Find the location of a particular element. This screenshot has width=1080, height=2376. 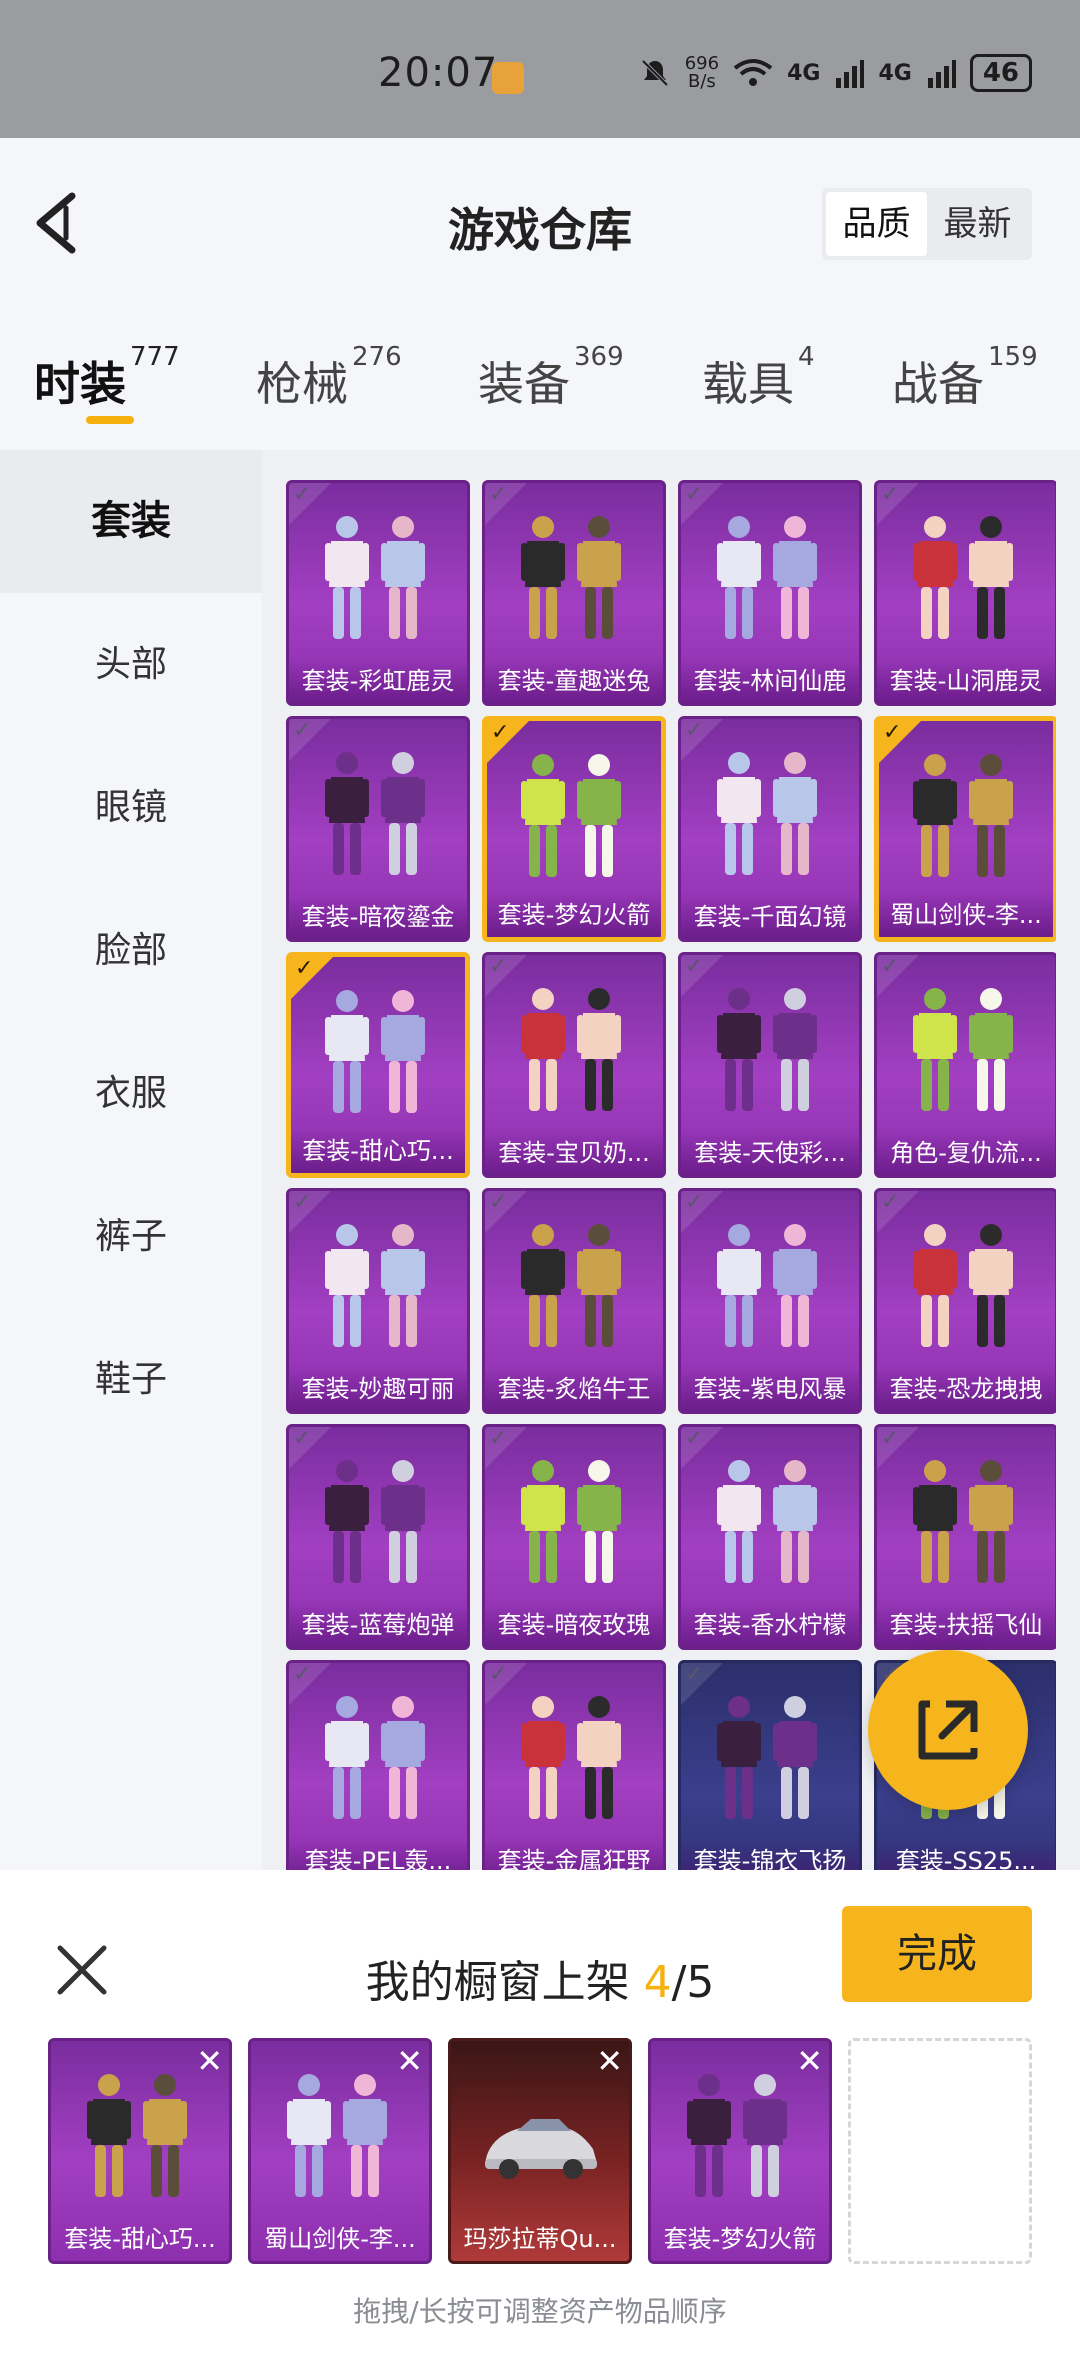

tab-combat-gear: 战备 159 is located at coordinates (965, 378).